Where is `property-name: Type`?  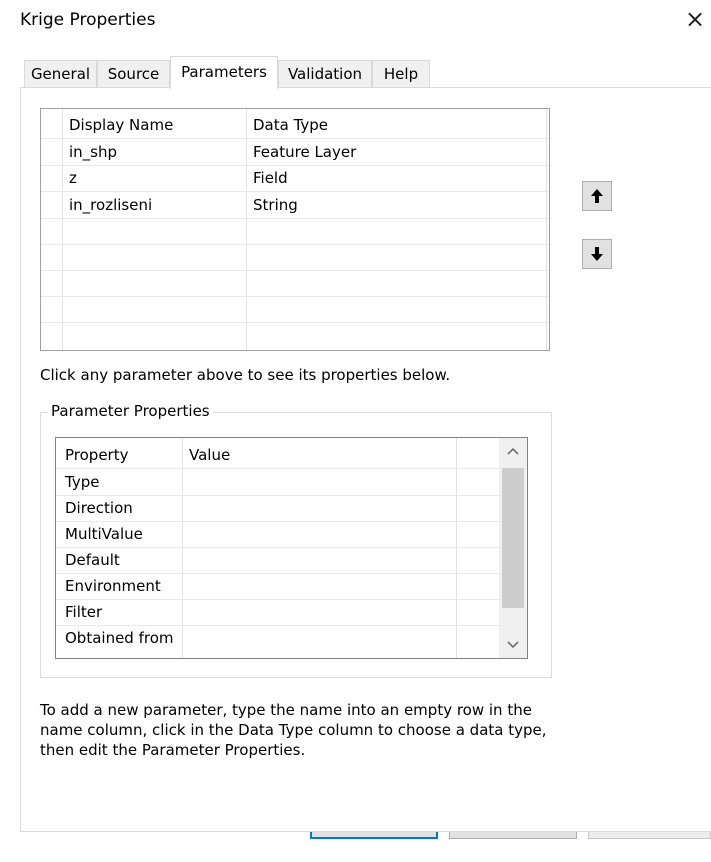 property-name: Type is located at coordinates (82, 482).